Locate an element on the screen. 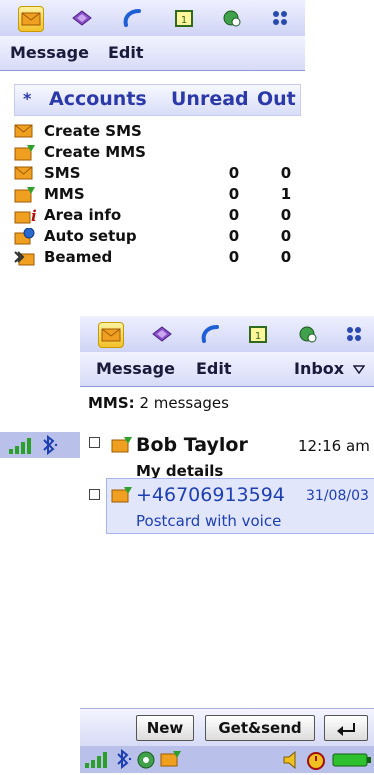  new-button: New is located at coordinates (165, 728).